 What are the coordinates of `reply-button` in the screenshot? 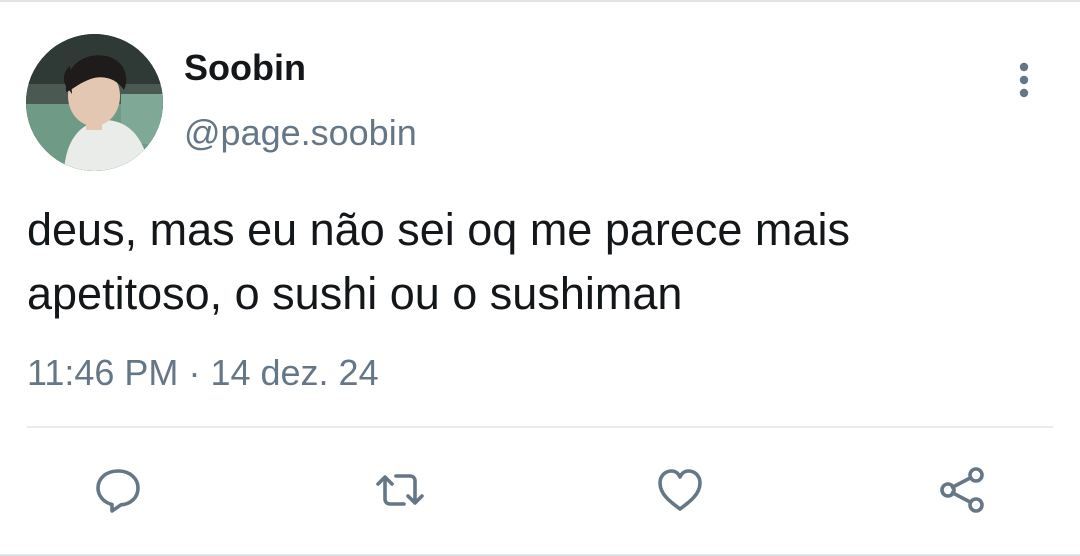 It's located at (118, 490).